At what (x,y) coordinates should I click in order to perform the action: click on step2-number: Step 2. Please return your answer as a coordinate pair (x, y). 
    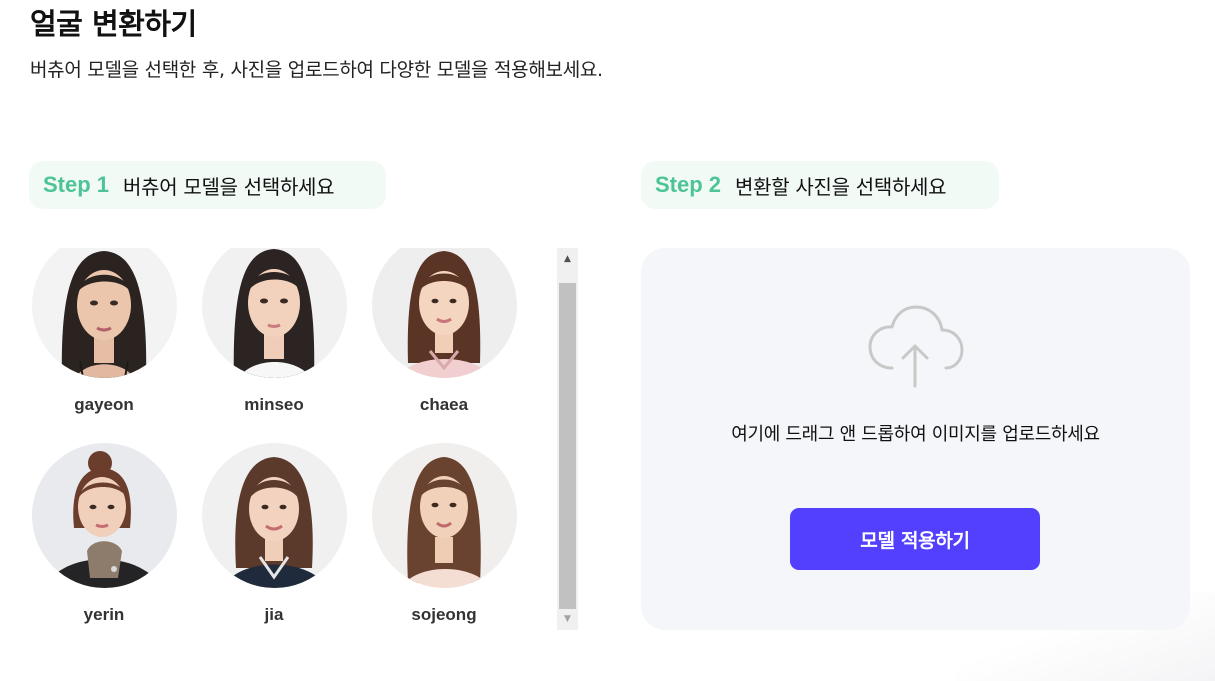
    Looking at the image, I should click on (688, 184).